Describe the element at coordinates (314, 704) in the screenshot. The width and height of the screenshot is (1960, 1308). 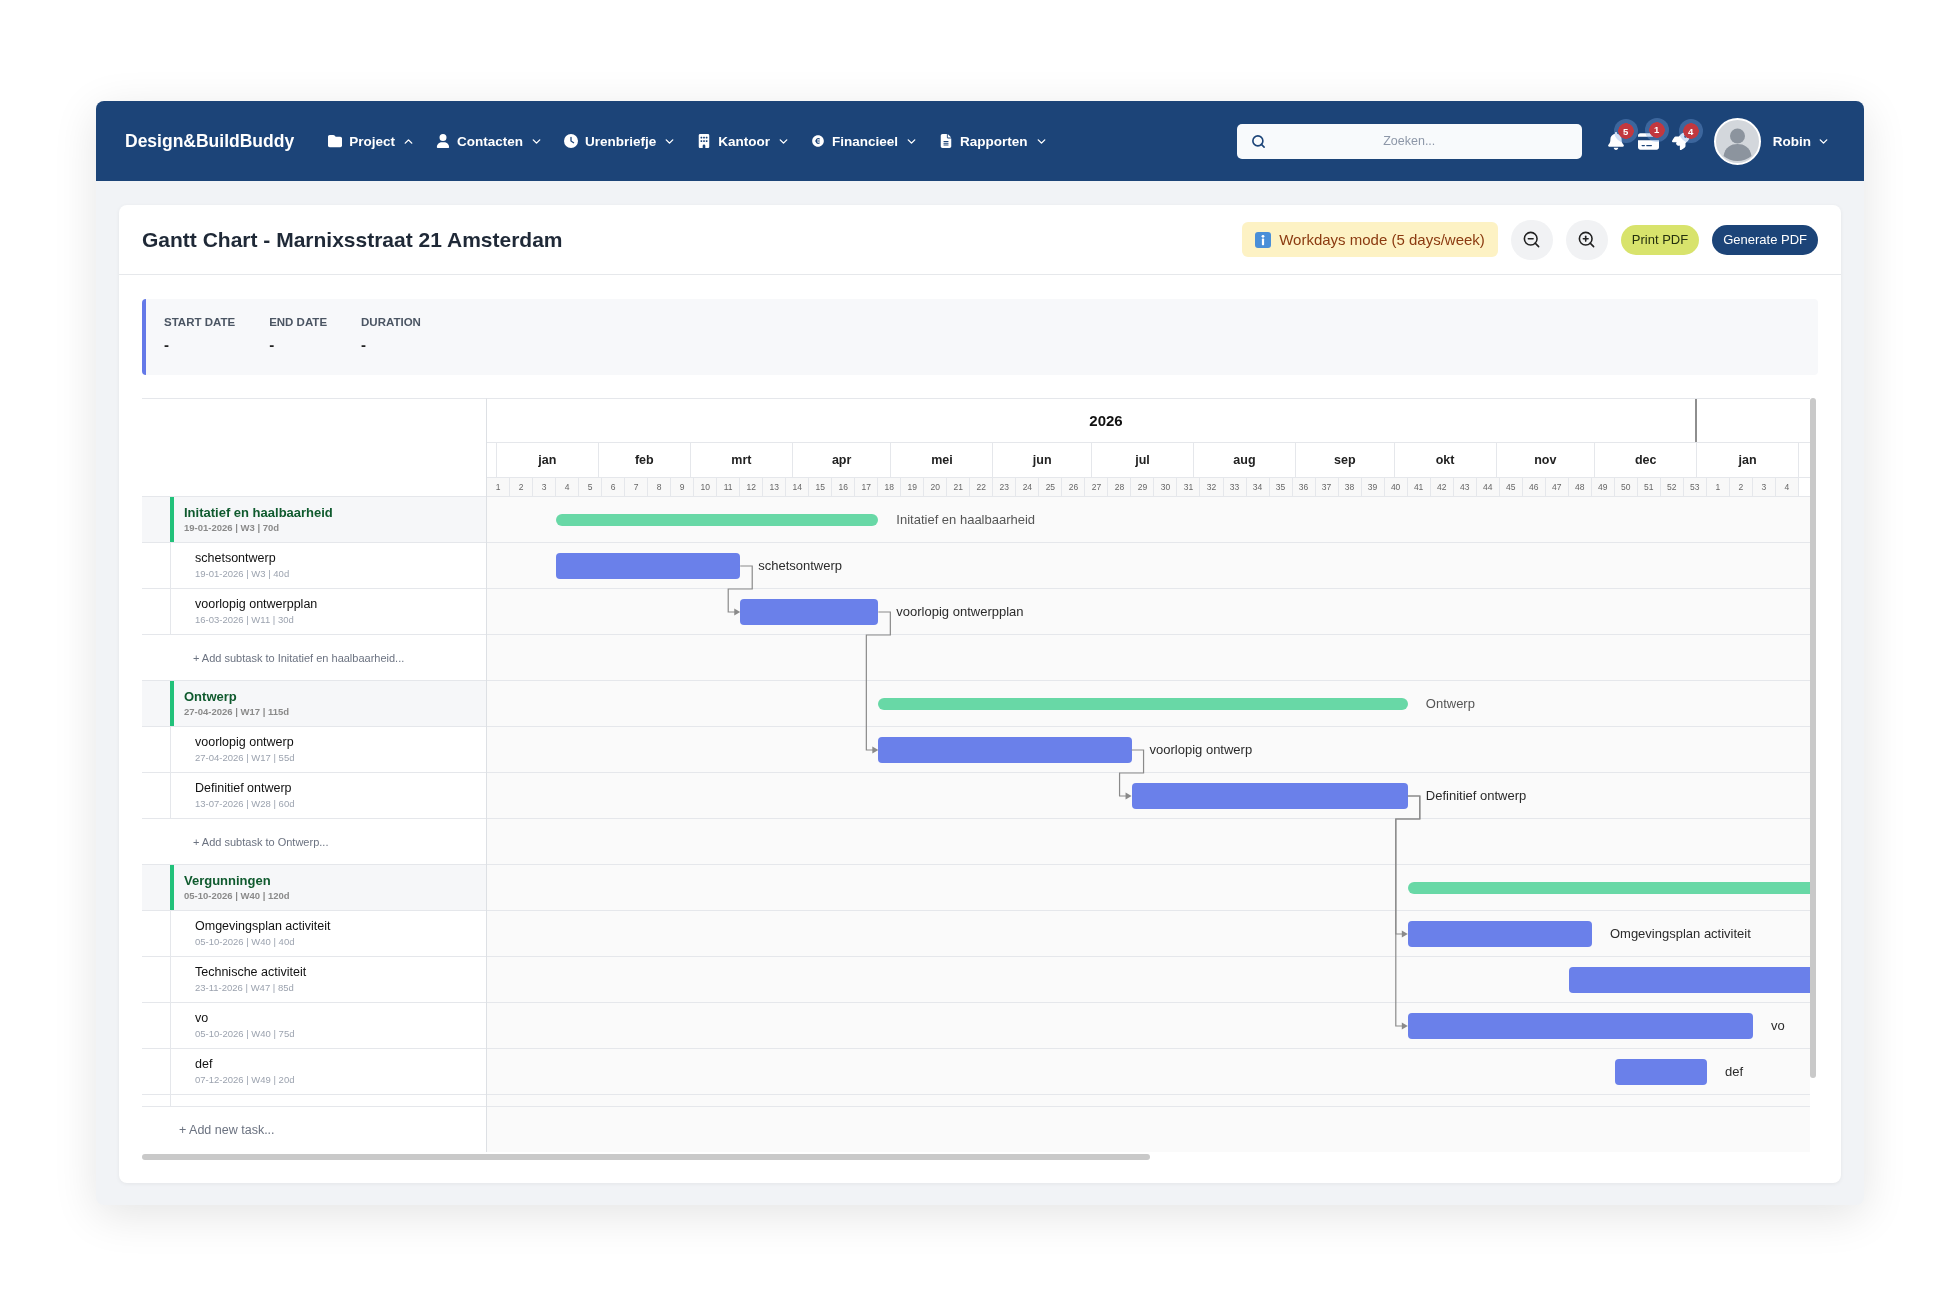
I see `group-row: Ontwerp 27-04-2026 | W17 | 115d` at that location.